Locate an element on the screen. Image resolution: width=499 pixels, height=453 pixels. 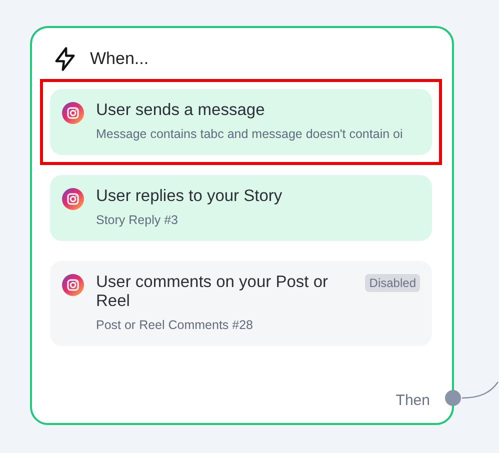
trigger-title: User comments on your Post or Reel is located at coordinates (212, 292).